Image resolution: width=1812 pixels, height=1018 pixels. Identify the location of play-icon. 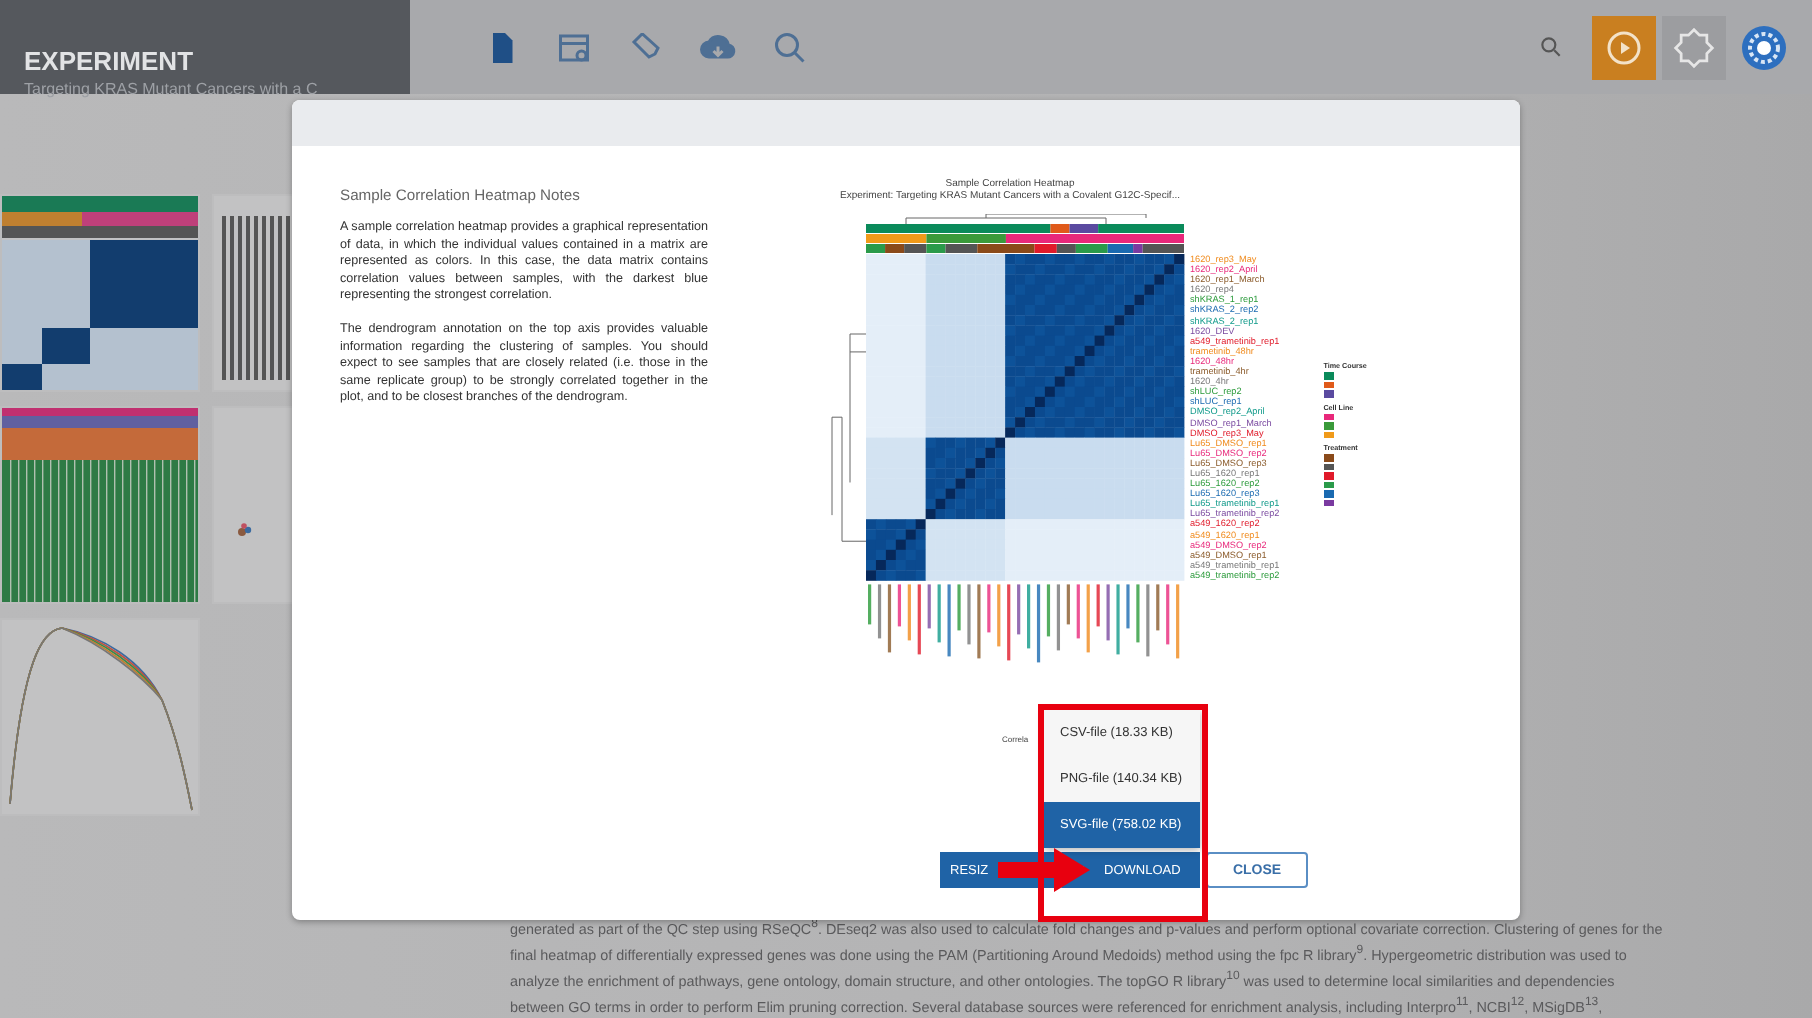
(1624, 47).